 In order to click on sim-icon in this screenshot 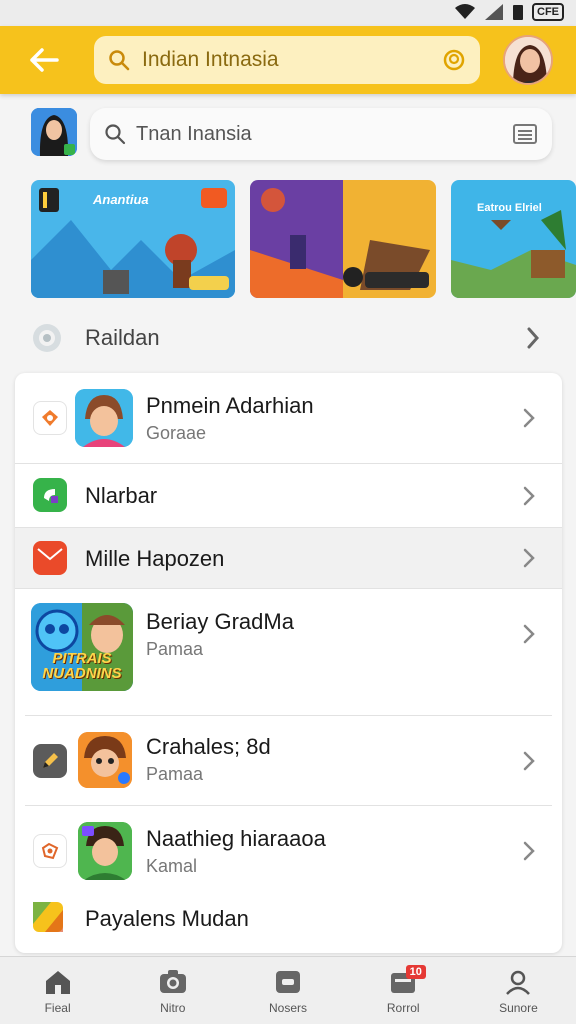, I will do `click(518, 12)`.